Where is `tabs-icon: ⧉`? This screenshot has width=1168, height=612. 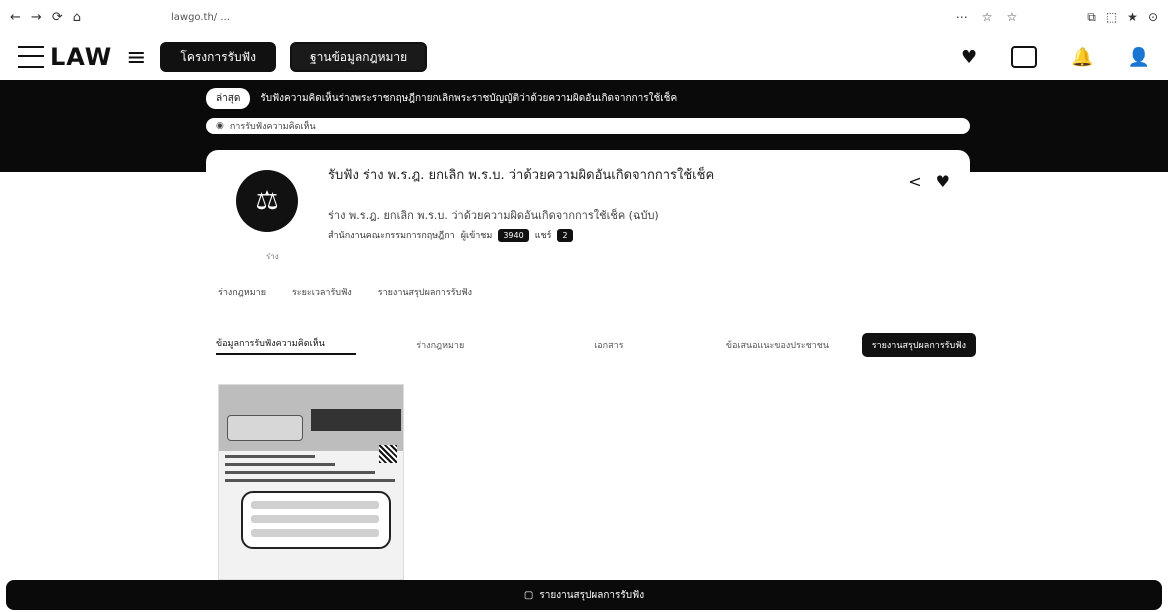 tabs-icon: ⧉ is located at coordinates (1091, 17).